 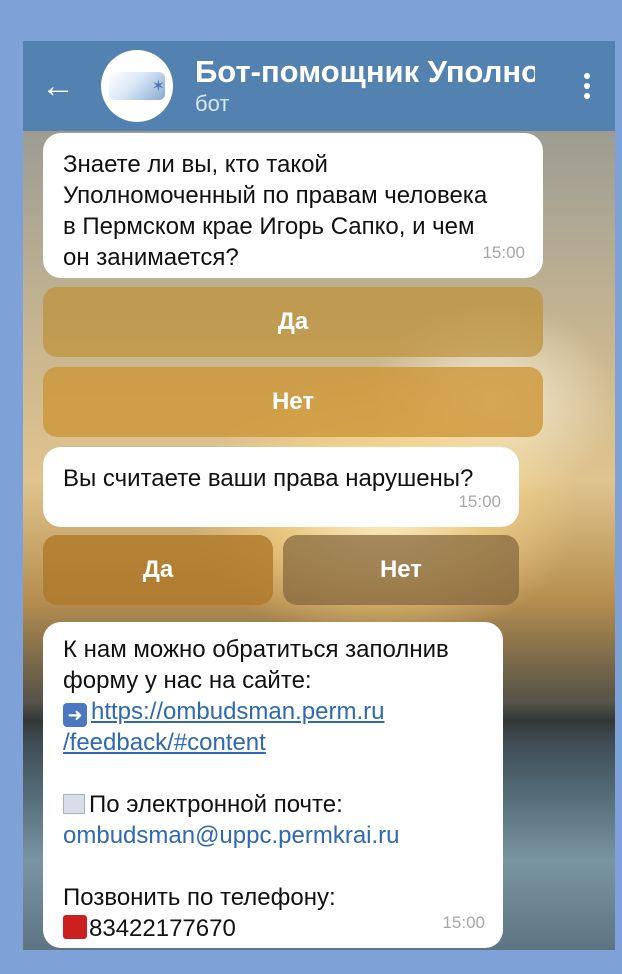 What do you see at coordinates (275, 928) in the screenshot?
I see `phone-line: 83422177670` at bounding box center [275, 928].